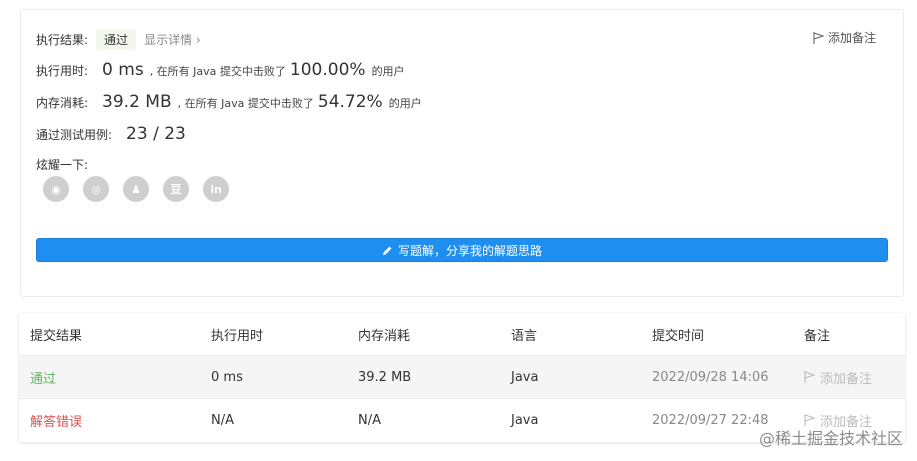 The width and height of the screenshot is (917, 461). I want to click on header-memory: 内存消耗, so click(384, 336).